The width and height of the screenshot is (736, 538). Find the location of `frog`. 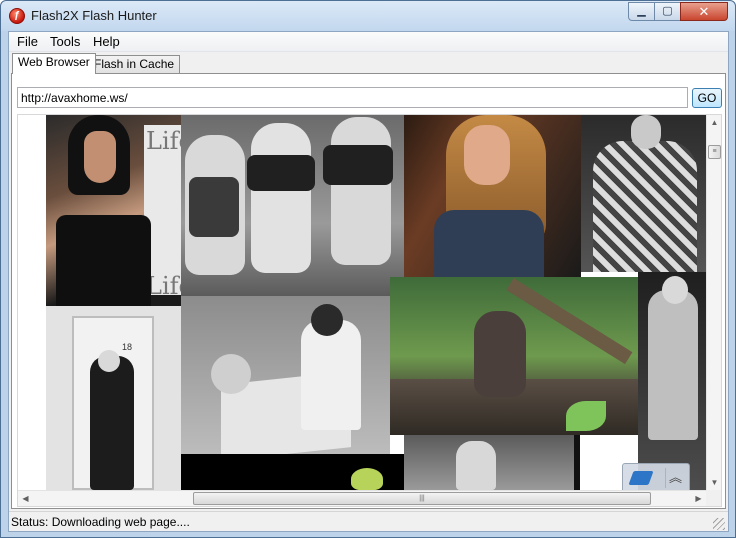

frog is located at coordinates (367, 479).